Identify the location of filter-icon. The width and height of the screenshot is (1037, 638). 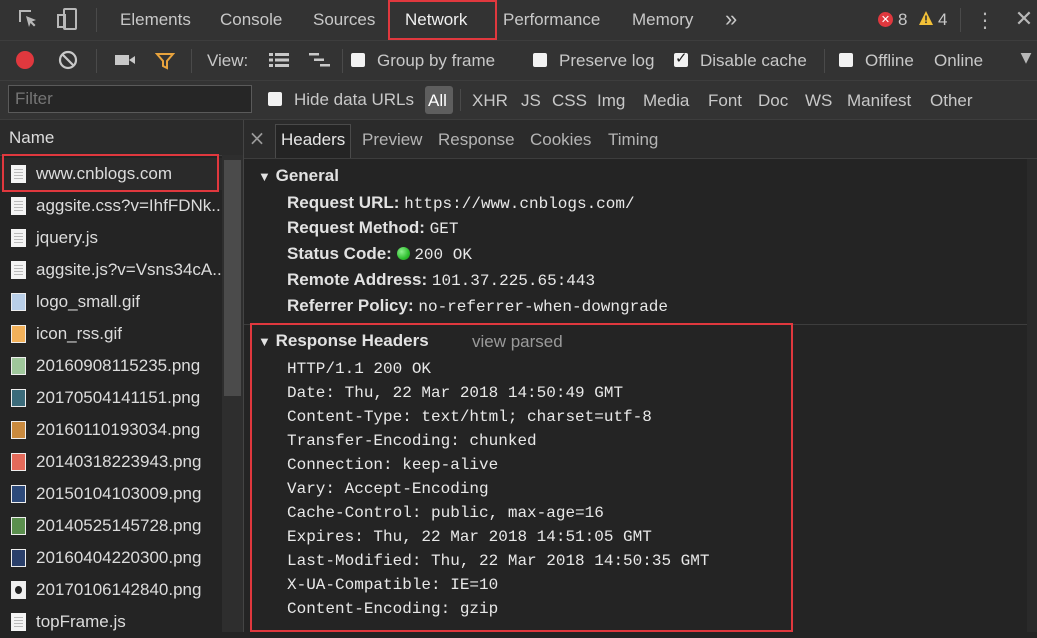
(165, 61).